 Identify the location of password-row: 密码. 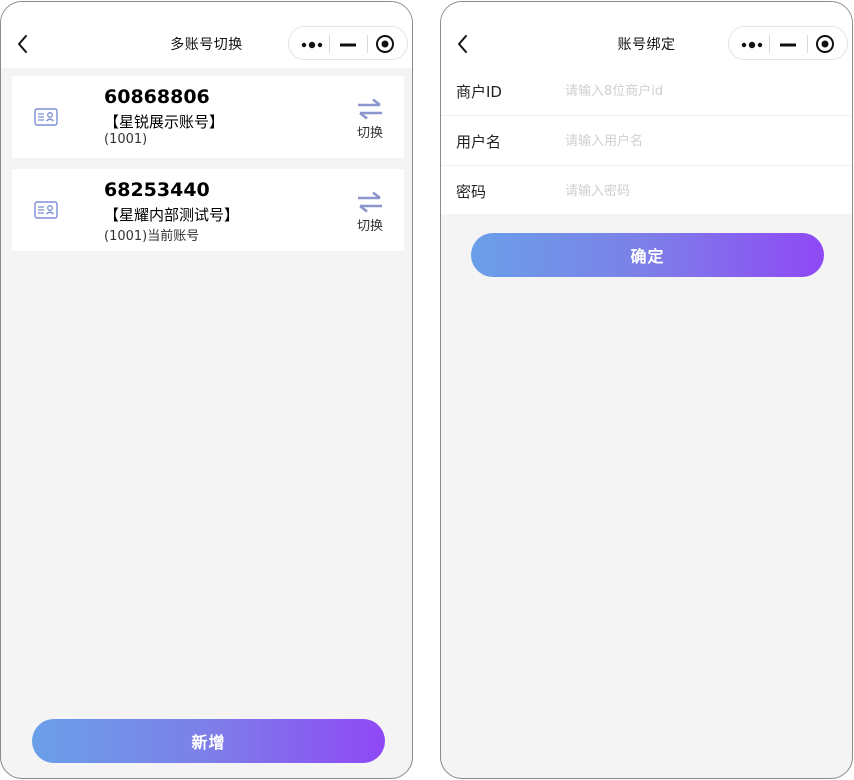
(646, 191).